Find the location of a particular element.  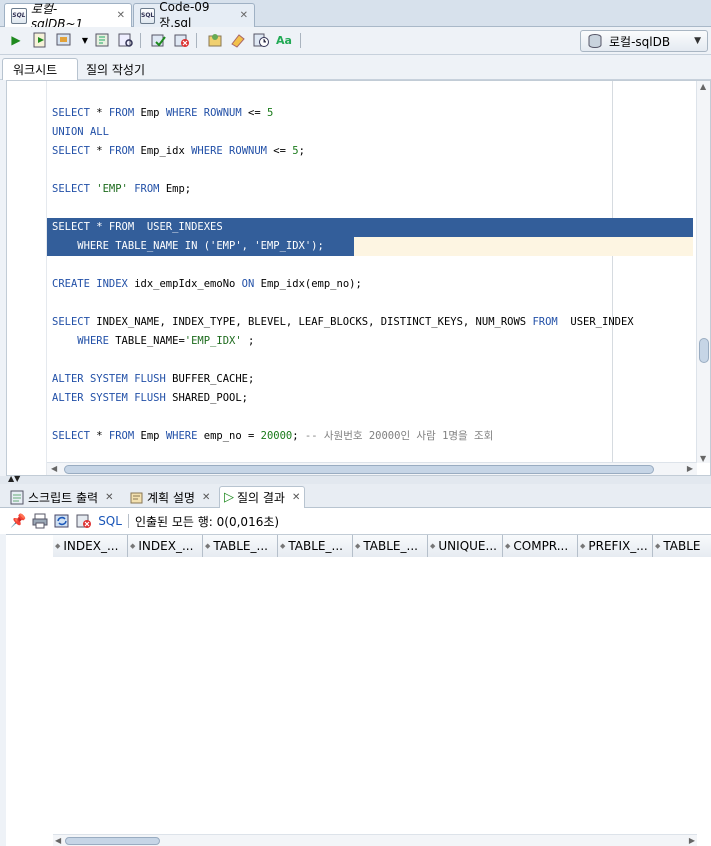

editor-horizontal-scrollbar: ◀ ▶ is located at coordinates (372, 468).